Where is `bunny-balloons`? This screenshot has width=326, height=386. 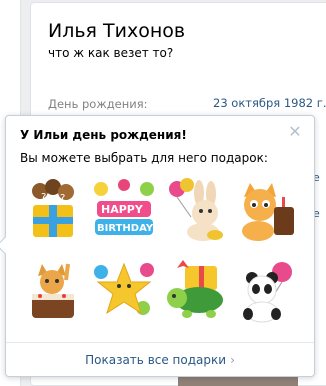 bunny-balloons is located at coordinates (196, 210).